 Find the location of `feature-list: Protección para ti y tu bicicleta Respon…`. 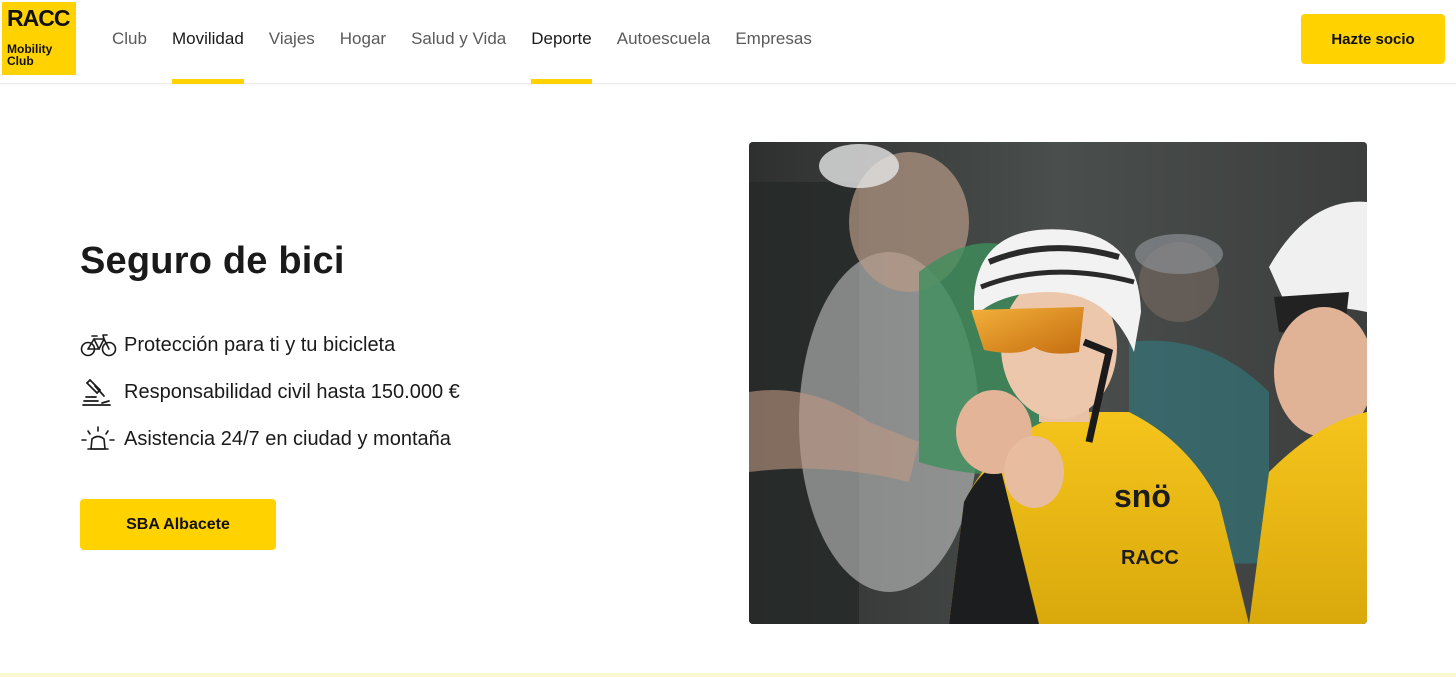

feature-list: Protección para ti y tu bicicleta Respon… is located at coordinates (270, 400).